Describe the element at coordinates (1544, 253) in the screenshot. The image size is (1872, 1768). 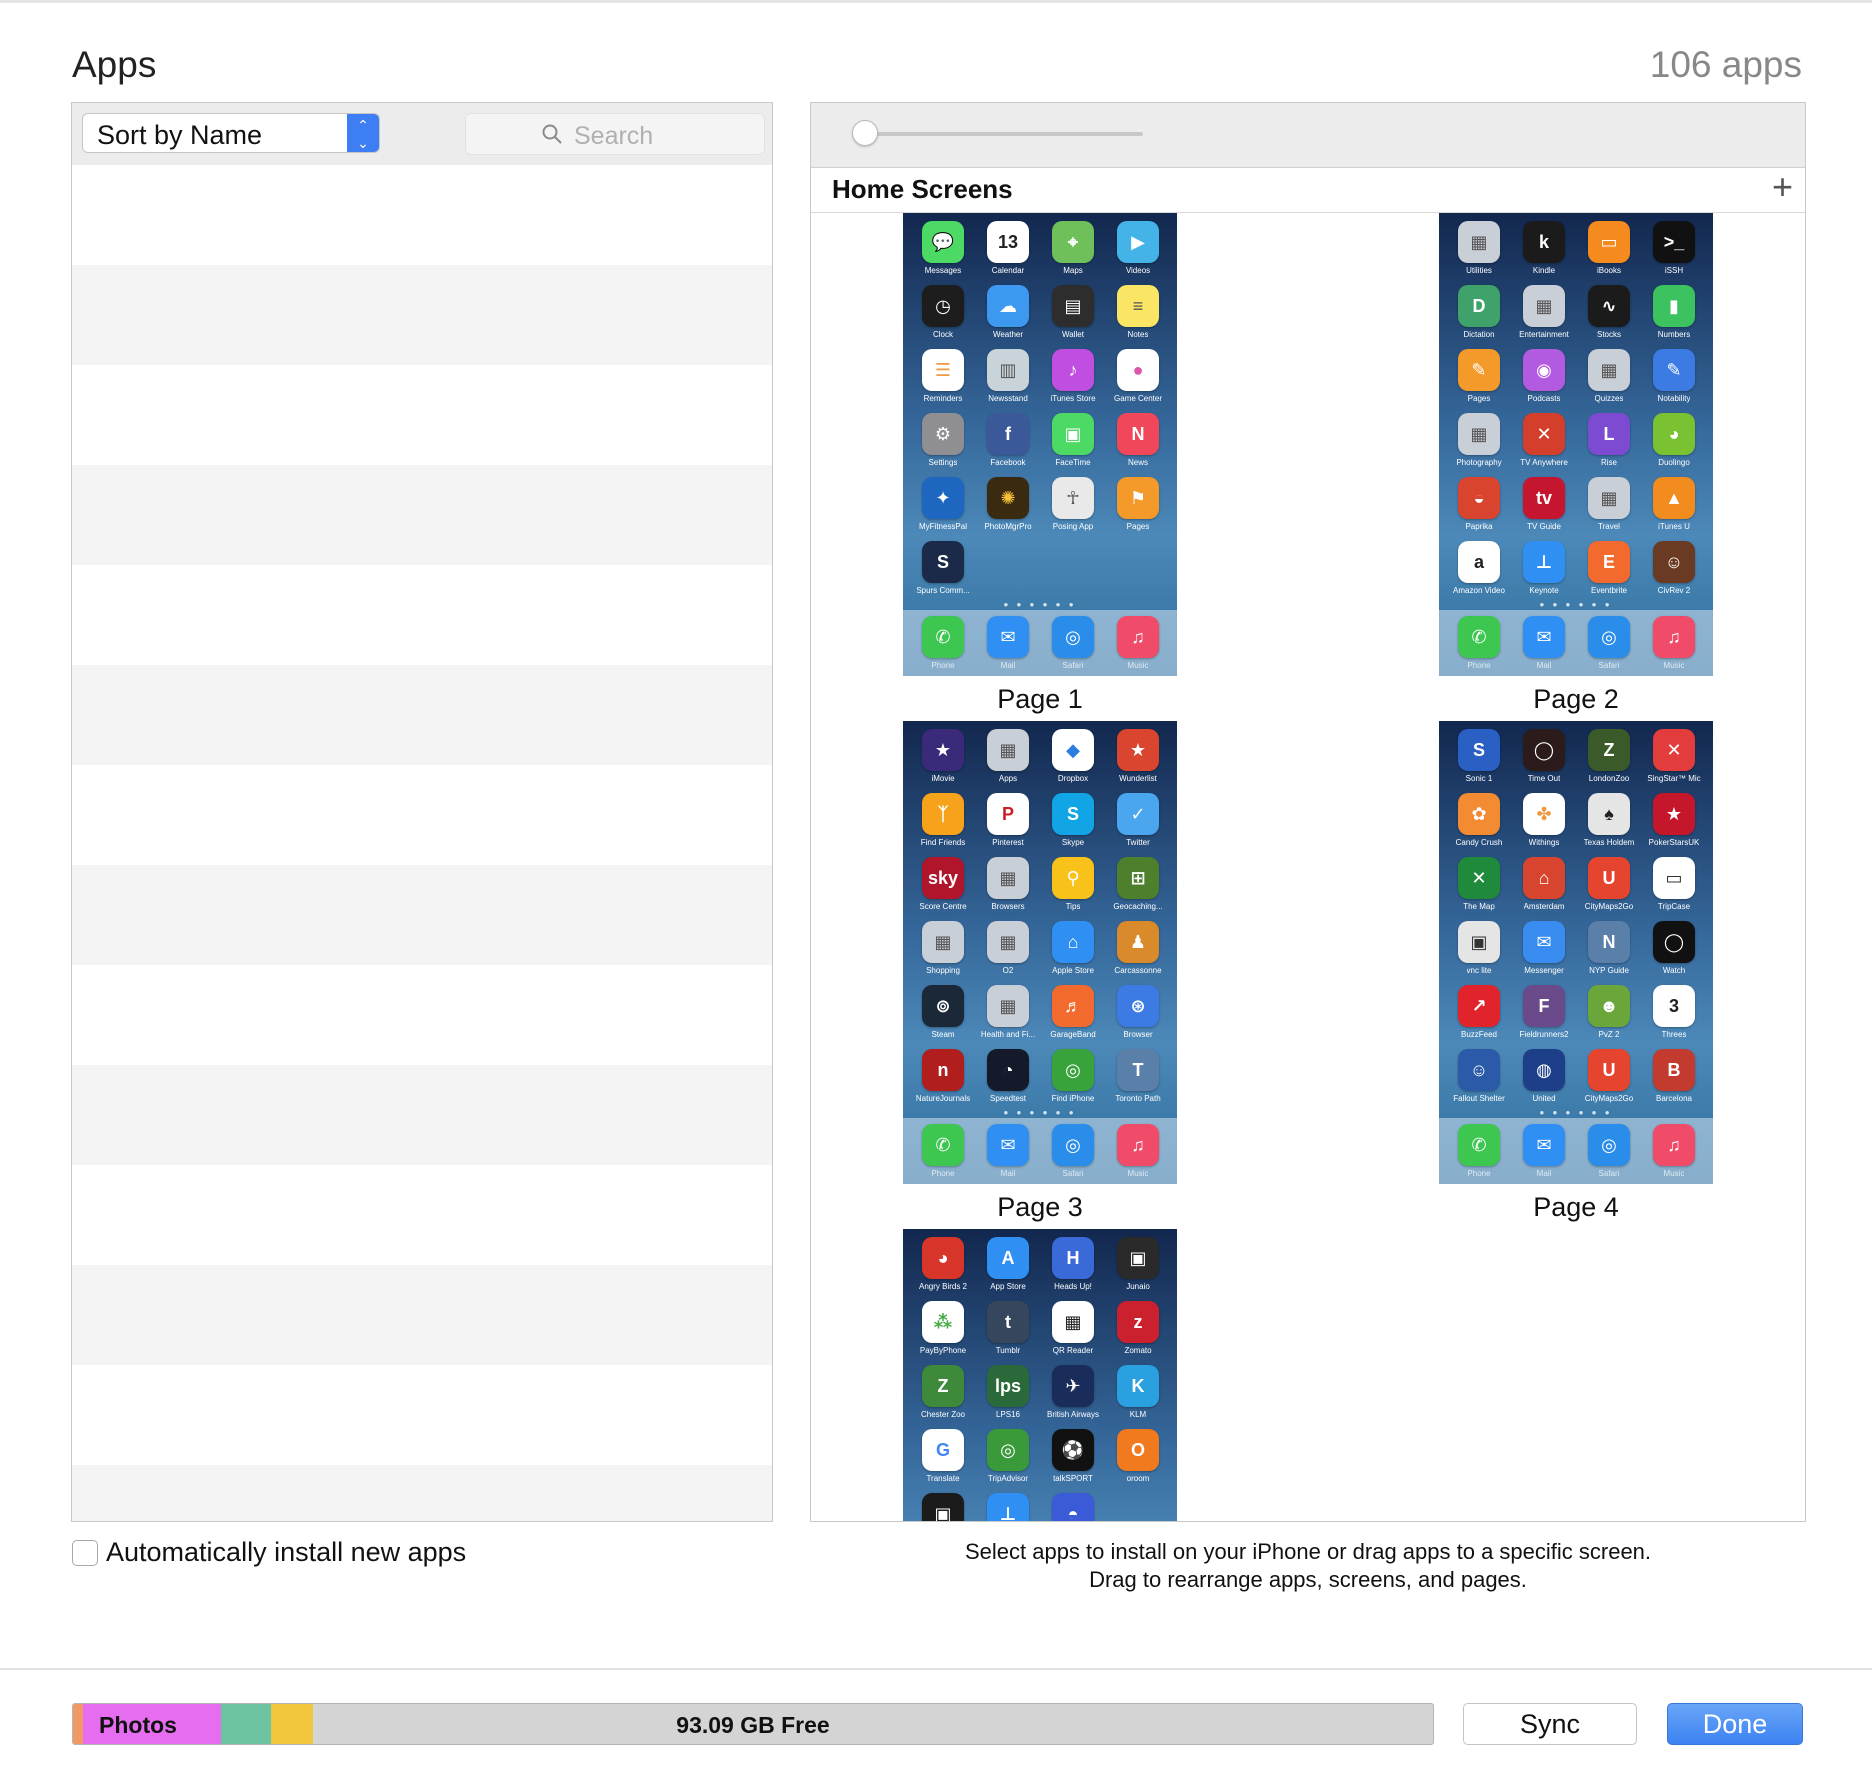
I see `app-tile: k Kindle` at that location.